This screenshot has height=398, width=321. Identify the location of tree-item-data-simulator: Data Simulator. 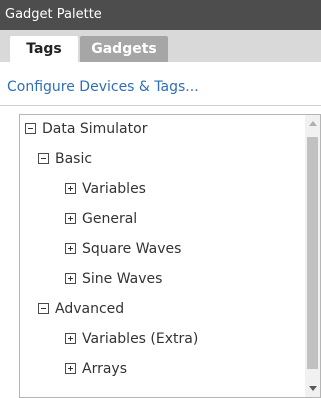
(86, 129).